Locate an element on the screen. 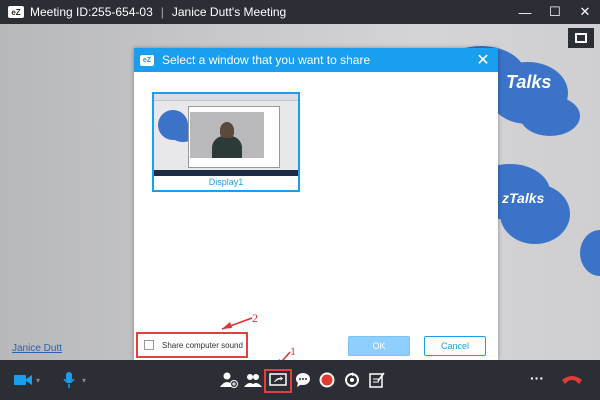 This screenshot has width=600, height=400. camera-options-icon: ▾ is located at coordinates (38, 380).